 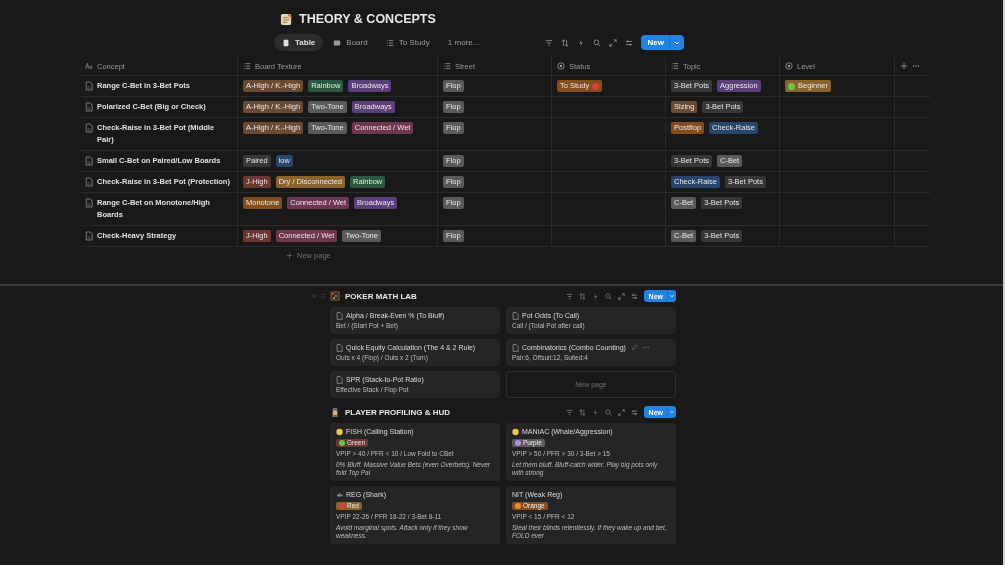 What do you see at coordinates (299, 42) in the screenshot?
I see `view-tab: Table` at bounding box center [299, 42].